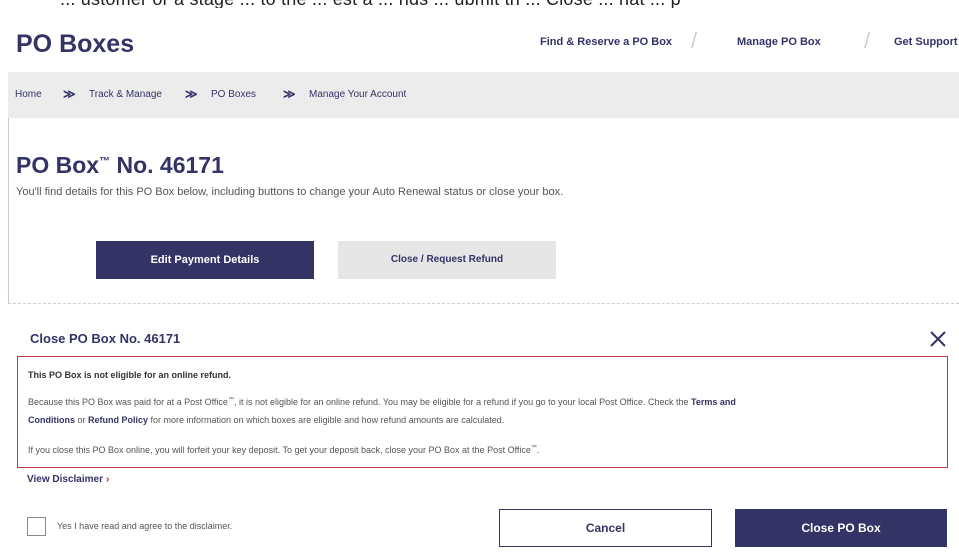 The width and height of the screenshot is (959, 559). Describe the element at coordinates (36, 526) in the screenshot. I see `disclaimer-checkbox` at that location.